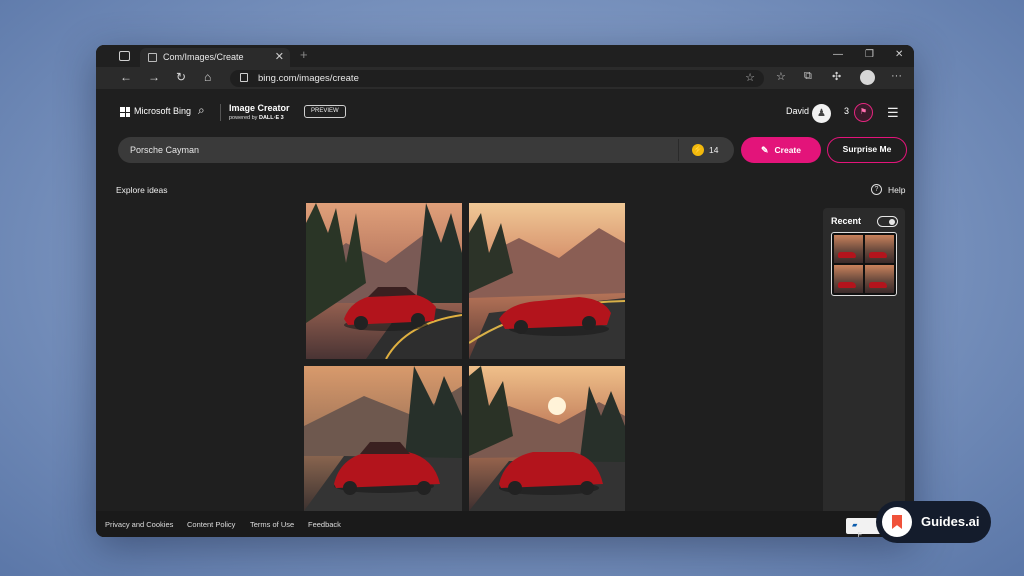 The image size is (1024, 576). Describe the element at coordinates (304, 54) in the screenshot. I see `new-tab-button: +` at that location.